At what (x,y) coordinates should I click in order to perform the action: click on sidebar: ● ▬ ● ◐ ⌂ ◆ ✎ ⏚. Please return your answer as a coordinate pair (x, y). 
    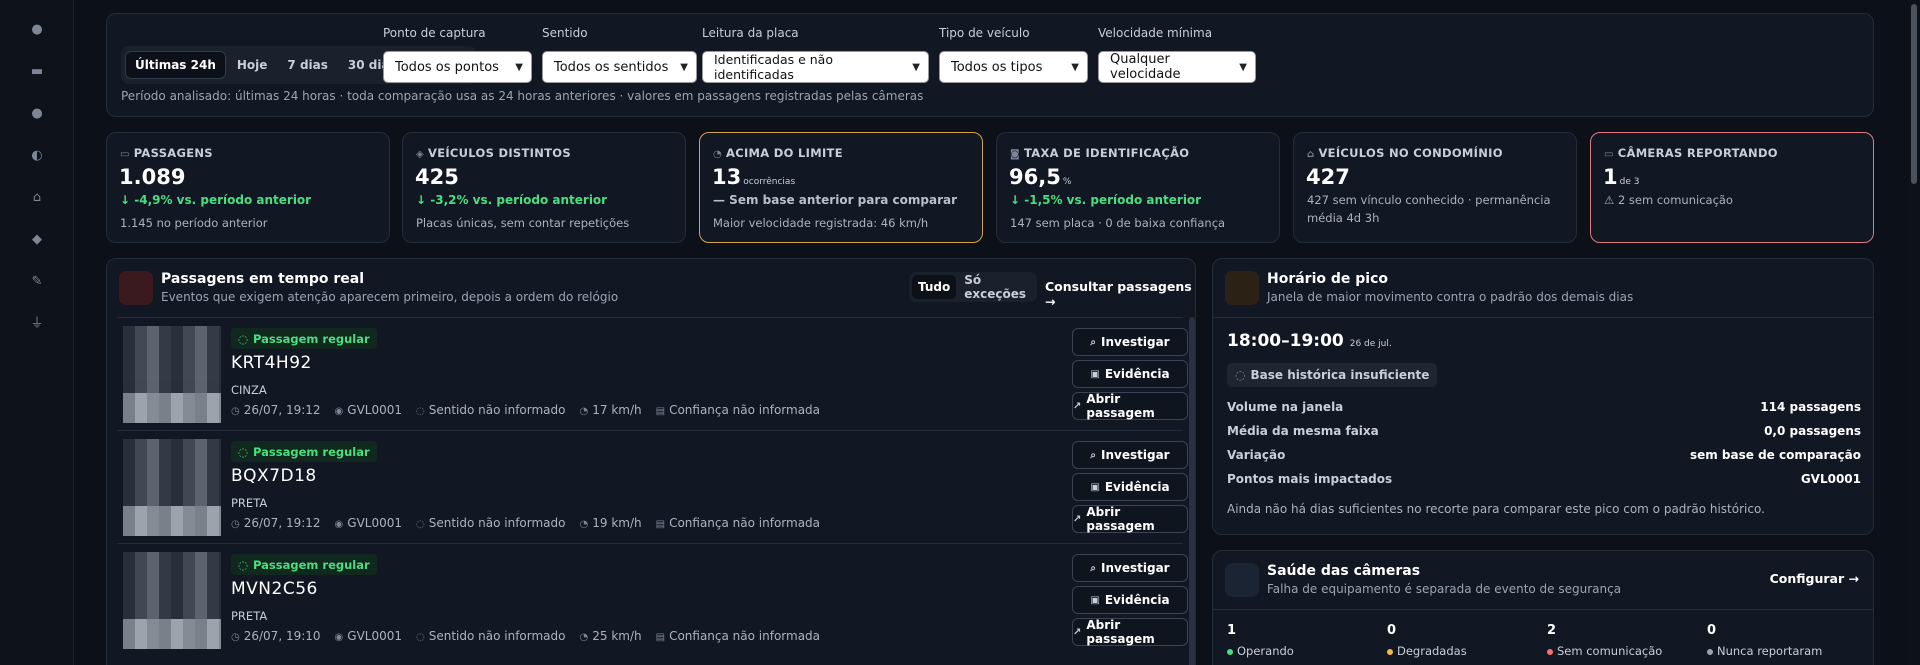
    Looking at the image, I should click on (37, 332).